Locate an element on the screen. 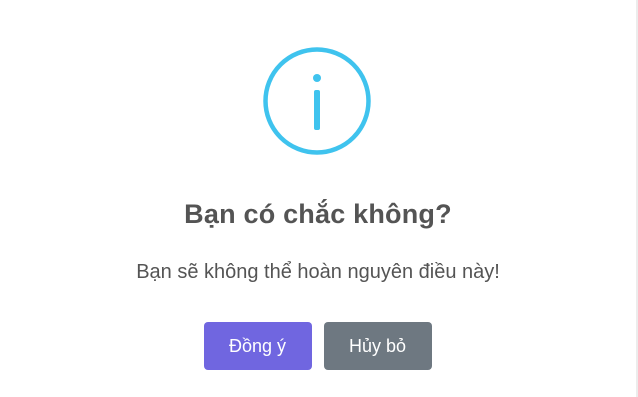 The height and width of the screenshot is (397, 638). confirm-button: Đồng ý is located at coordinates (257, 346).